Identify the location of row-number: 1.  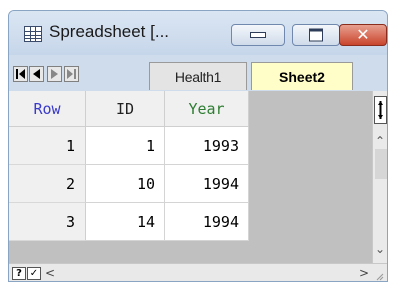
(47, 146).